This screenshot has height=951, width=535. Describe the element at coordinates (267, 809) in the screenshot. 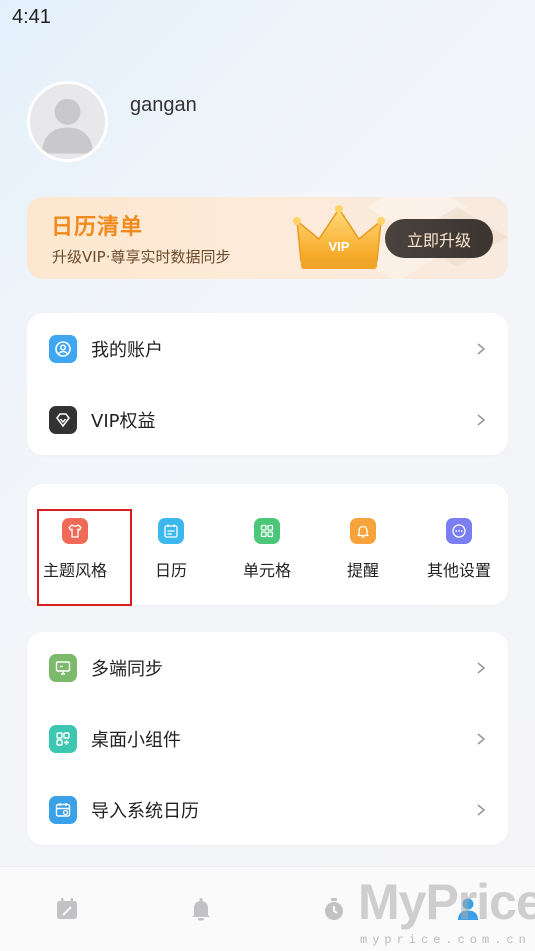

I see `menu-item-import-calendar: 导入系统日历` at that location.